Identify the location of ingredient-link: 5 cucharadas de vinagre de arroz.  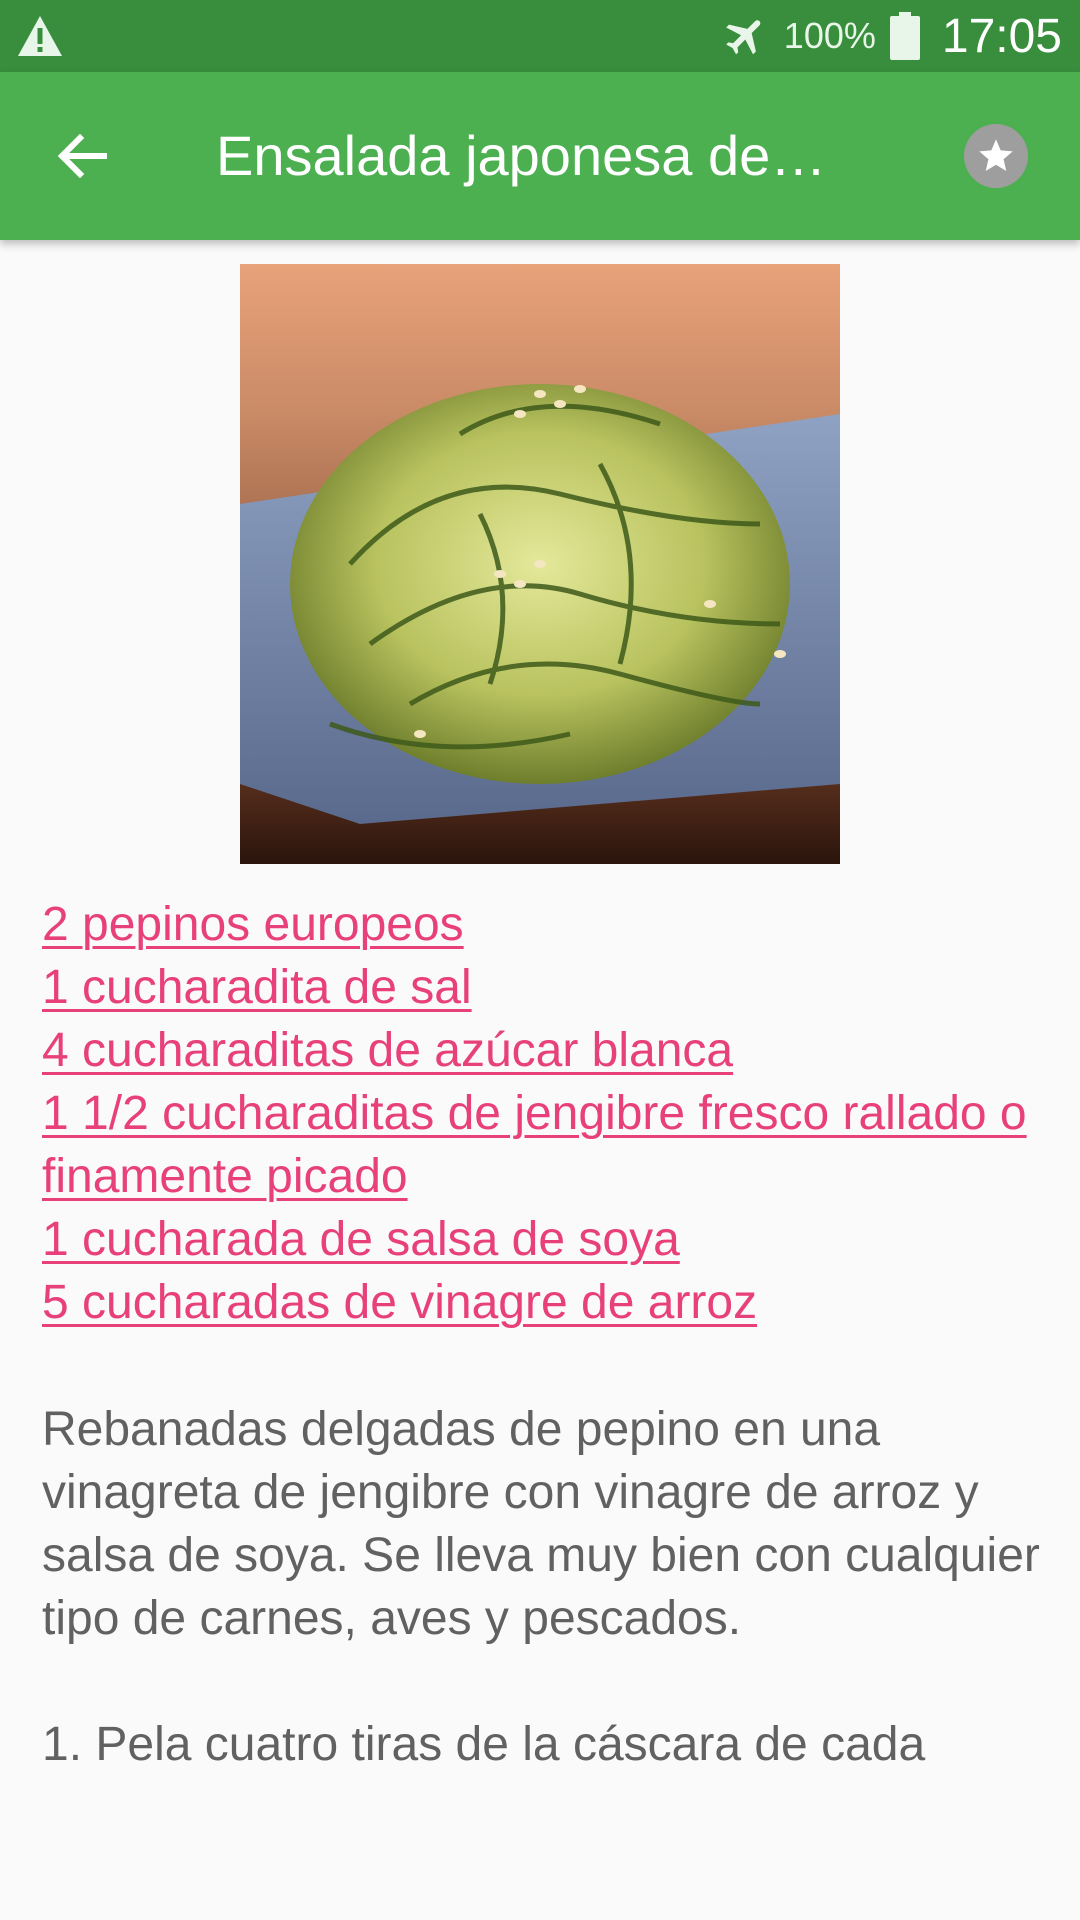
(542, 1302).